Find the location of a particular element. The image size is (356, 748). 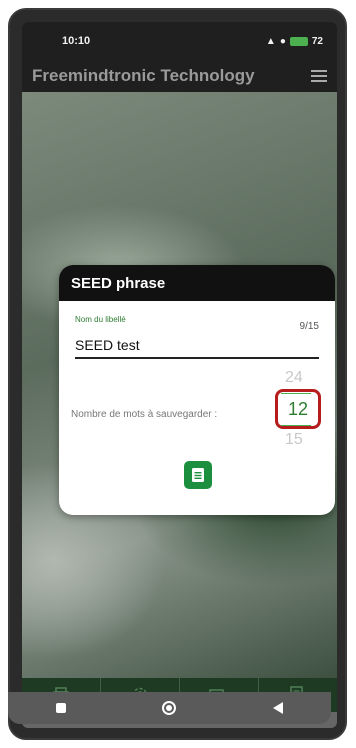

hamburger-menu-icon is located at coordinates (319, 76).